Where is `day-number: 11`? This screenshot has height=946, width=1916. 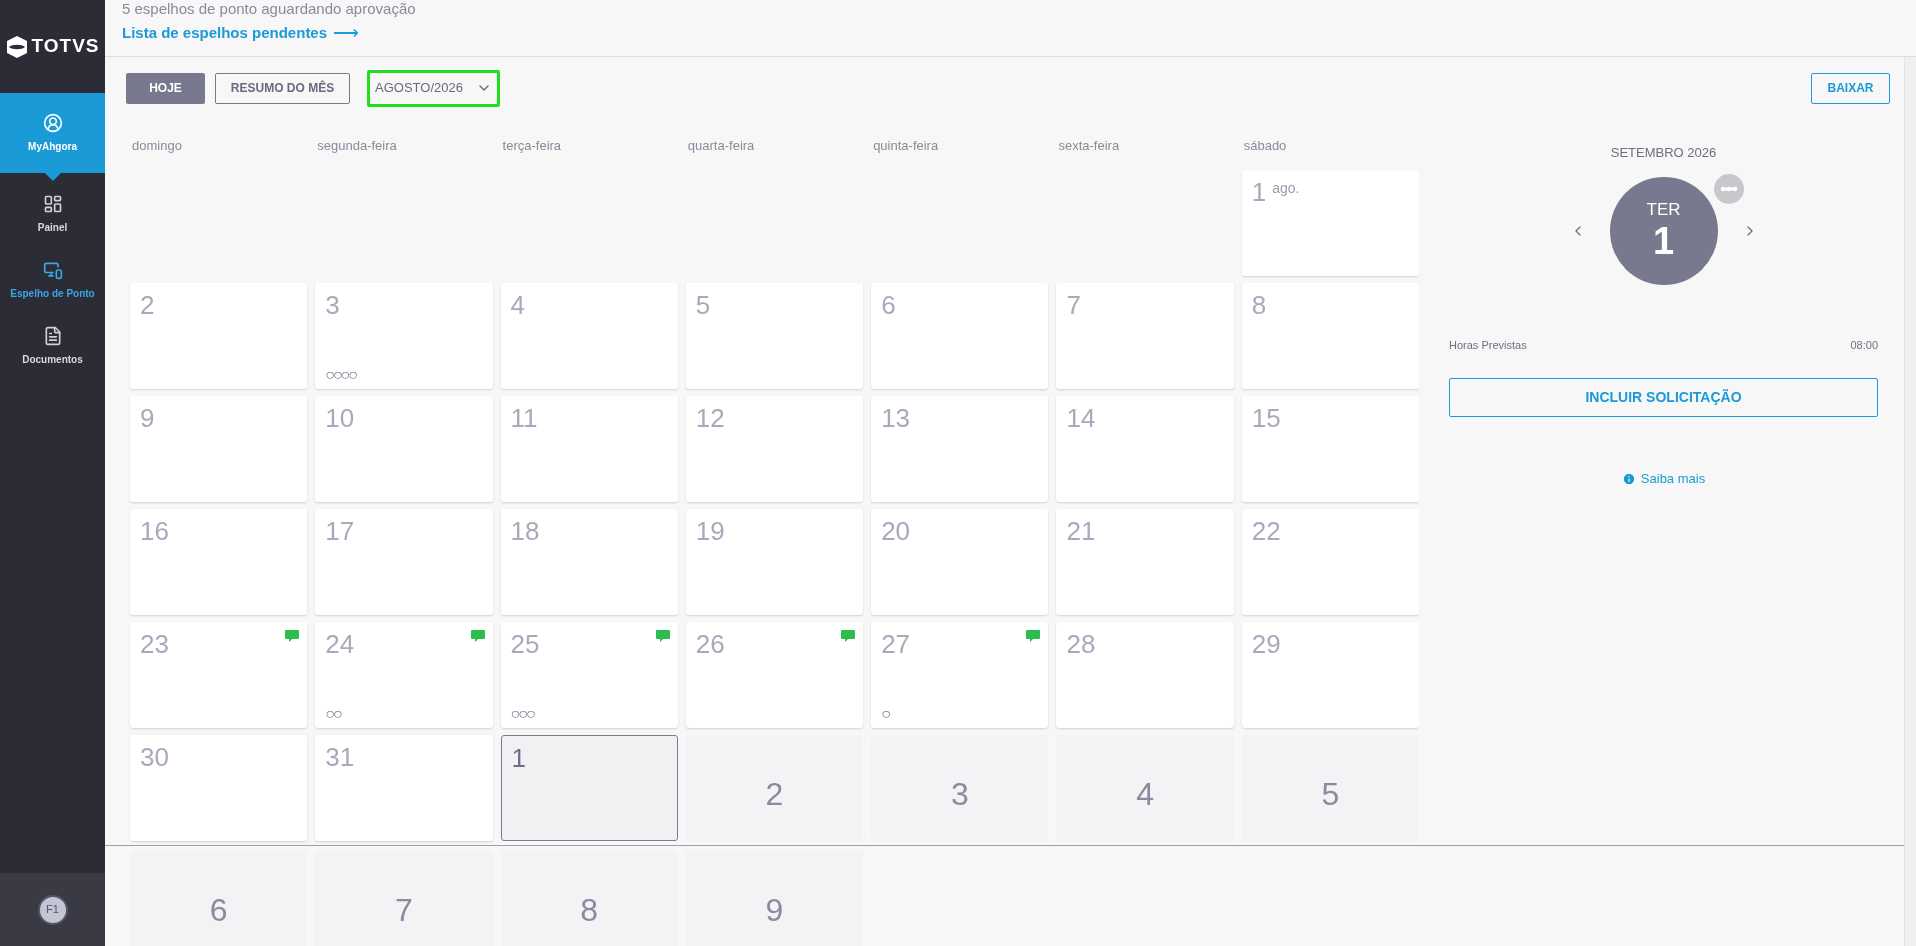 day-number: 11 is located at coordinates (524, 418).